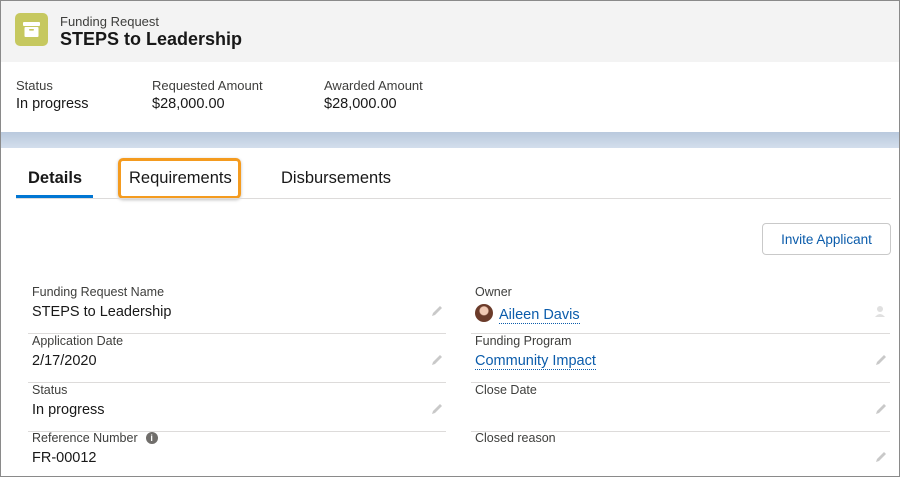 The width and height of the screenshot is (900, 477). Describe the element at coordinates (484, 313) in the screenshot. I see `avatar` at that location.